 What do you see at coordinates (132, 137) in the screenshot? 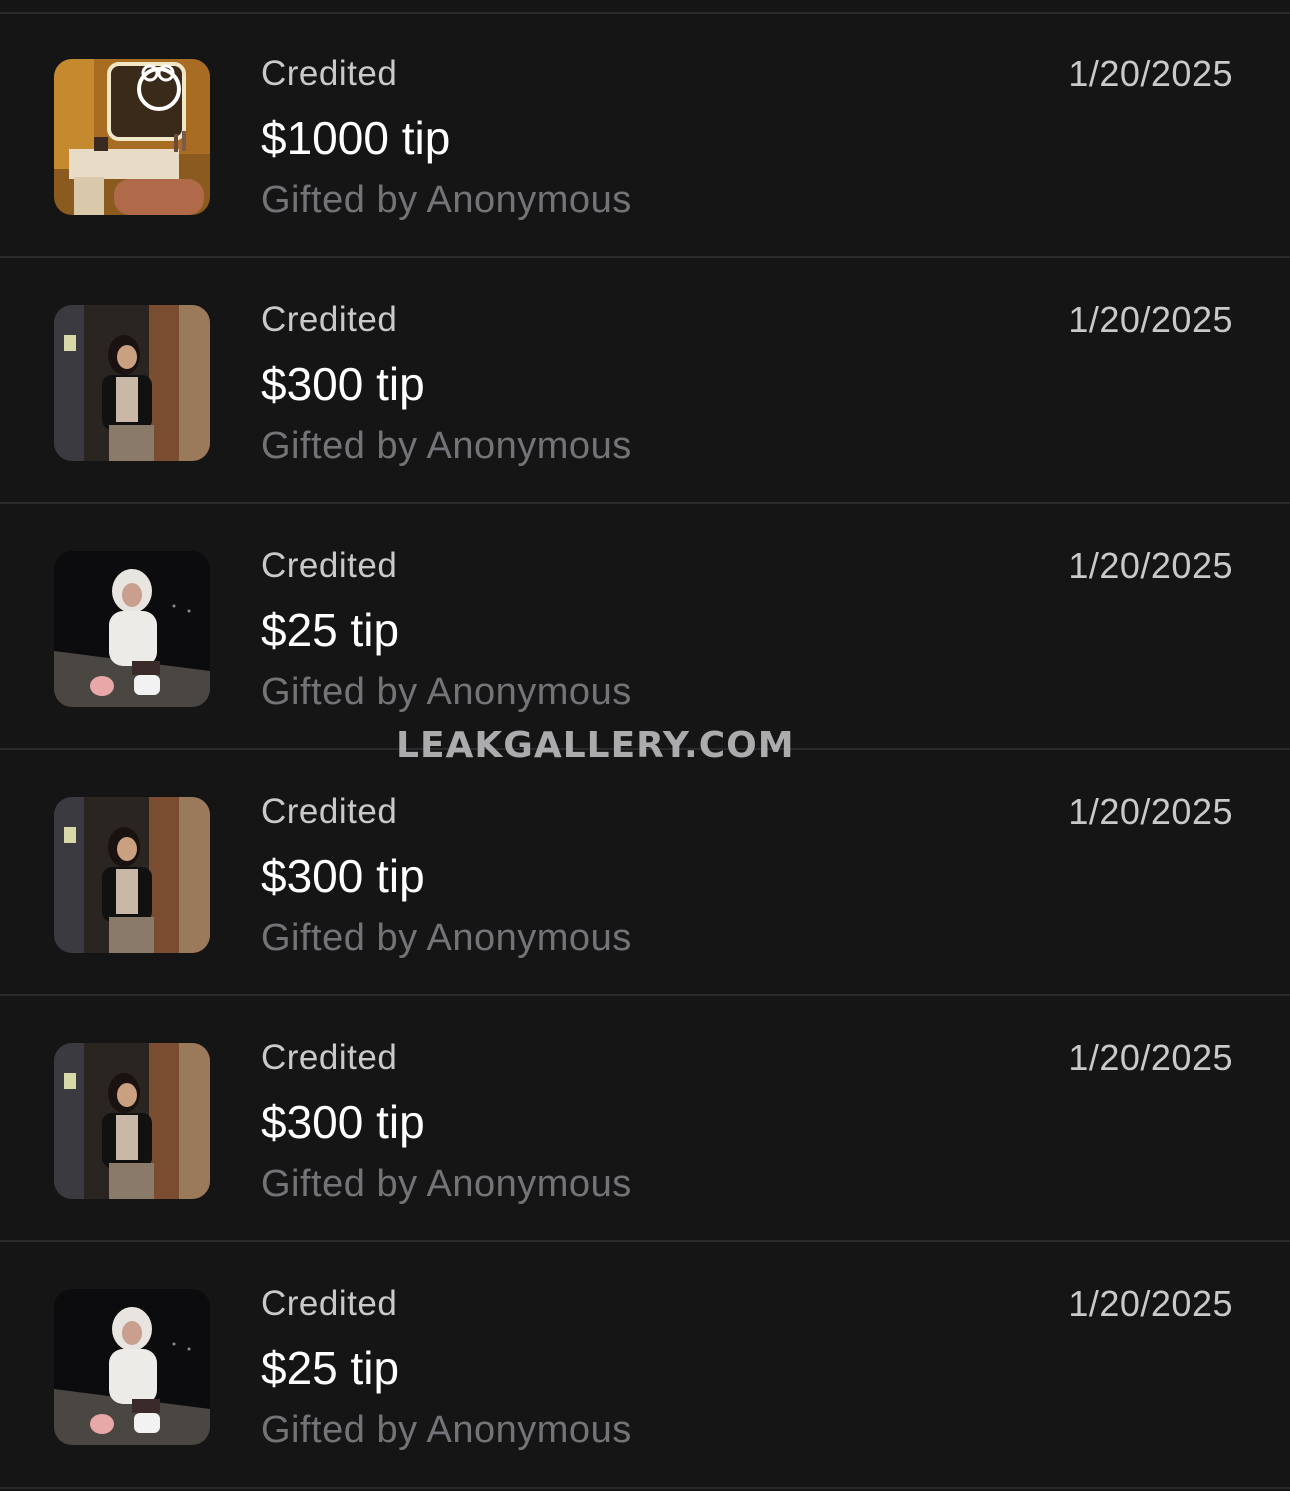
I see `vanity-room-thumbnail` at bounding box center [132, 137].